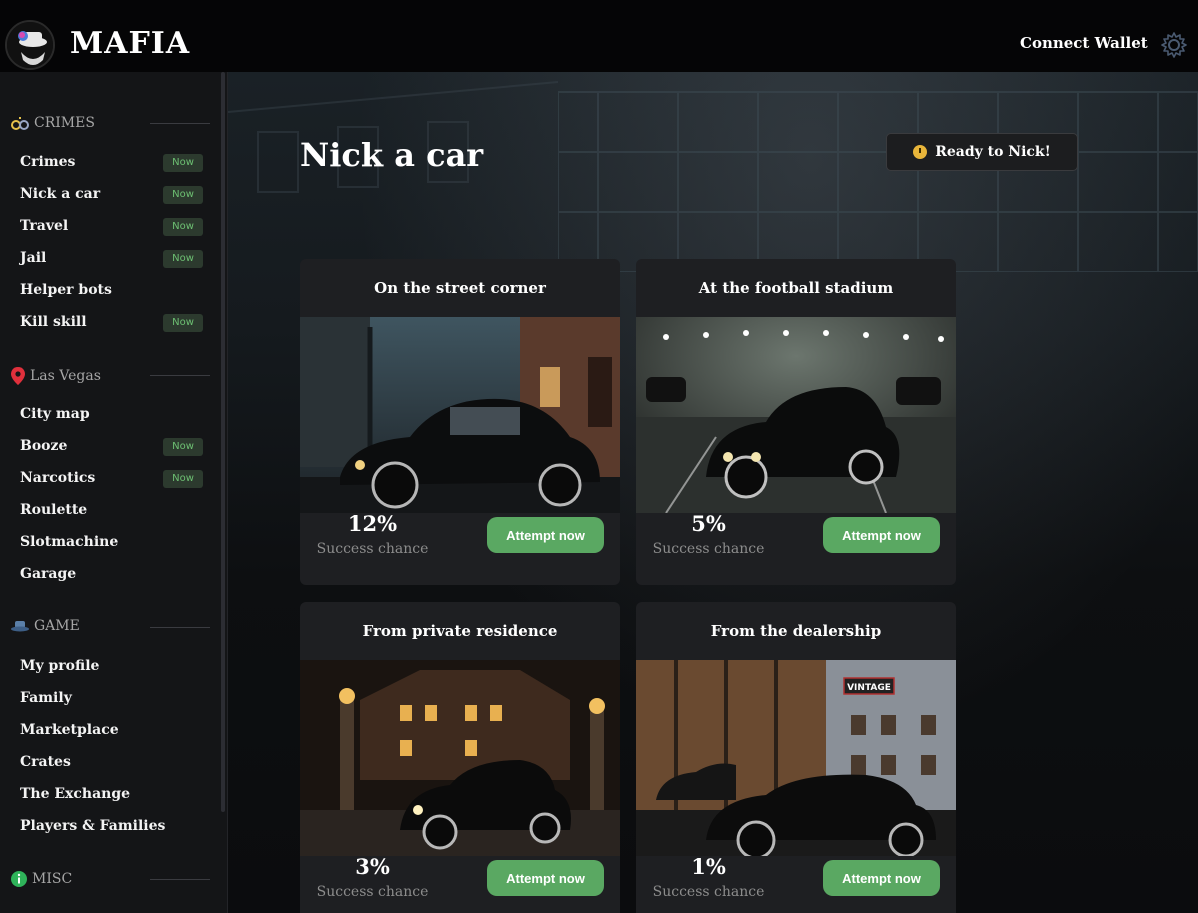 This screenshot has height=913, width=1198. What do you see at coordinates (64, 123) in the screenshot?
I see `section-label: CRIMES` at bounding box center [64, 123].